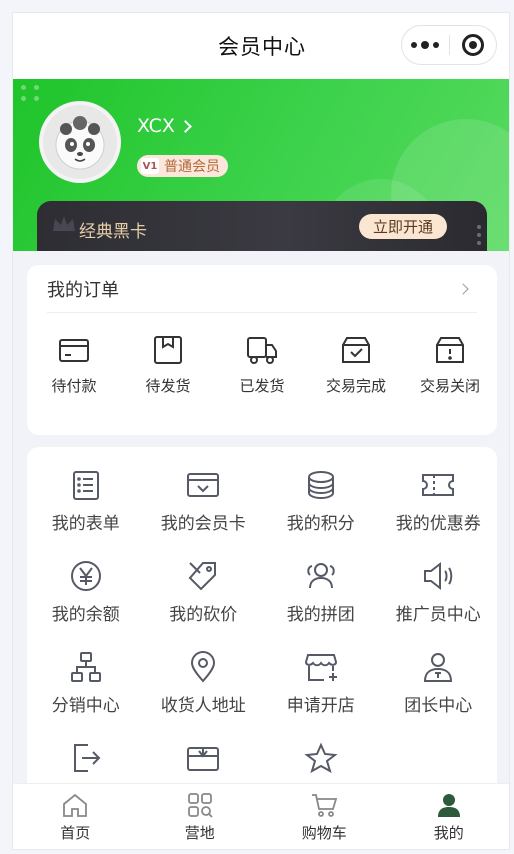 The height and width of the screenshot is (854, 514). Describe the element at coordinates (204, 596) in the screenshot. I see `service-bargain: 我的砍价` at that location.